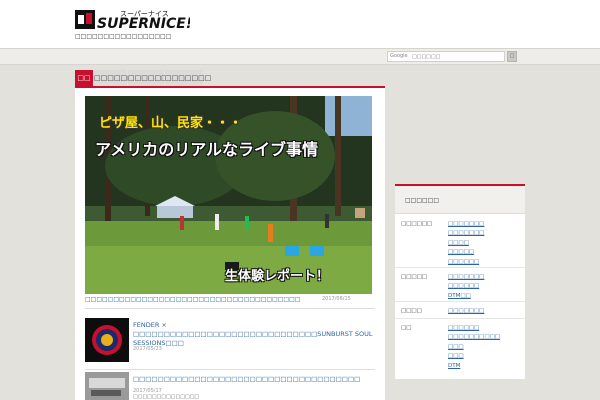 This screenshot has height=400, width=600. I want to click on site-logo: SUPERNICE! スーパーナイス, so click(132, 19).